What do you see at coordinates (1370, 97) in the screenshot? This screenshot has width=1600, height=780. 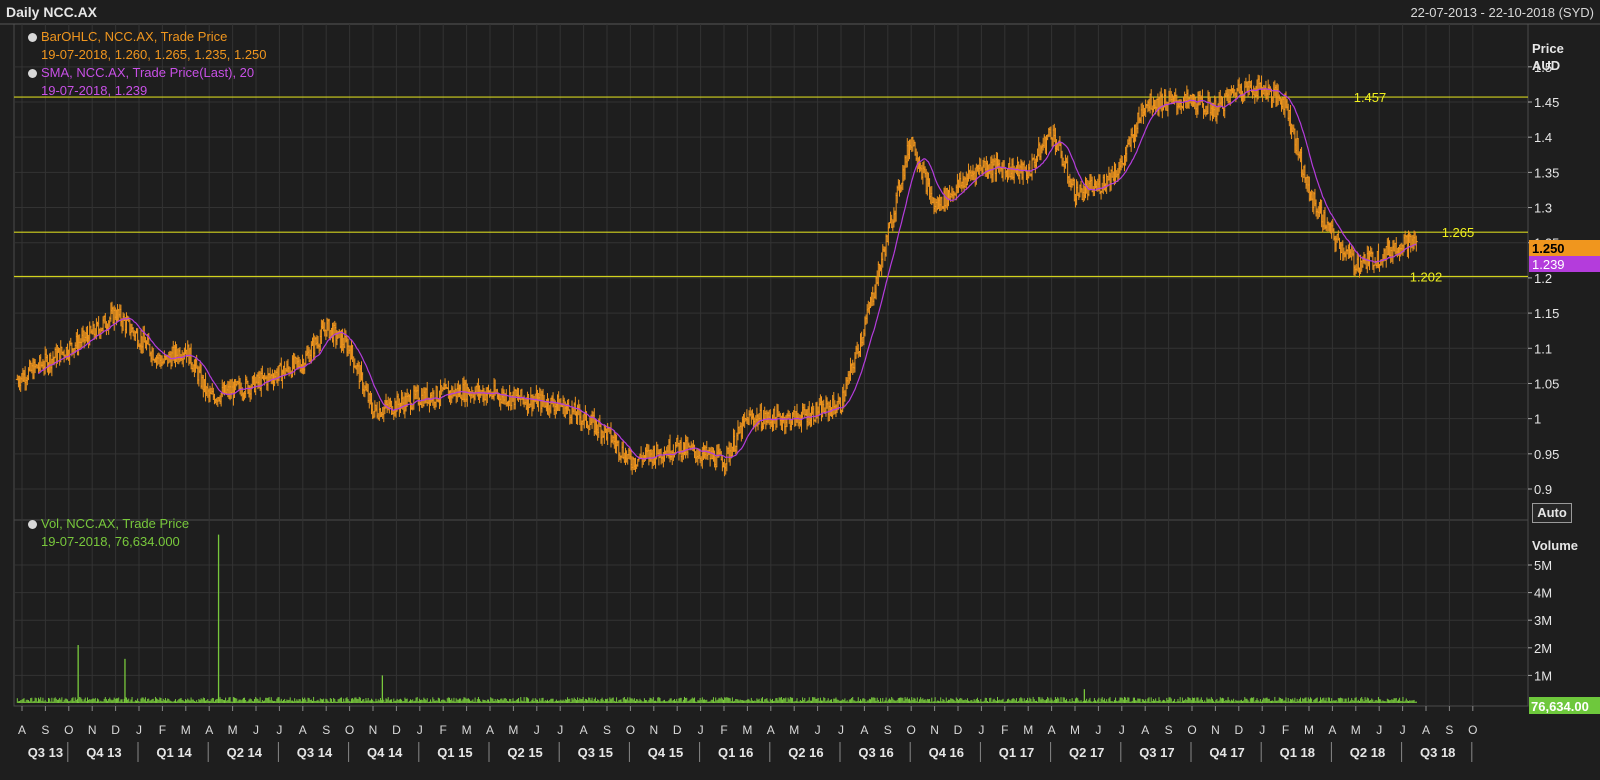 I see `reference-line-label: 1.457` at bounding box center [1370, 97].